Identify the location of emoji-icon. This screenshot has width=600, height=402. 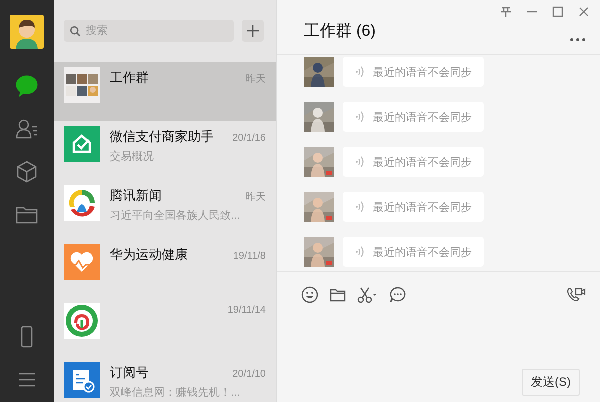
(310, 295).